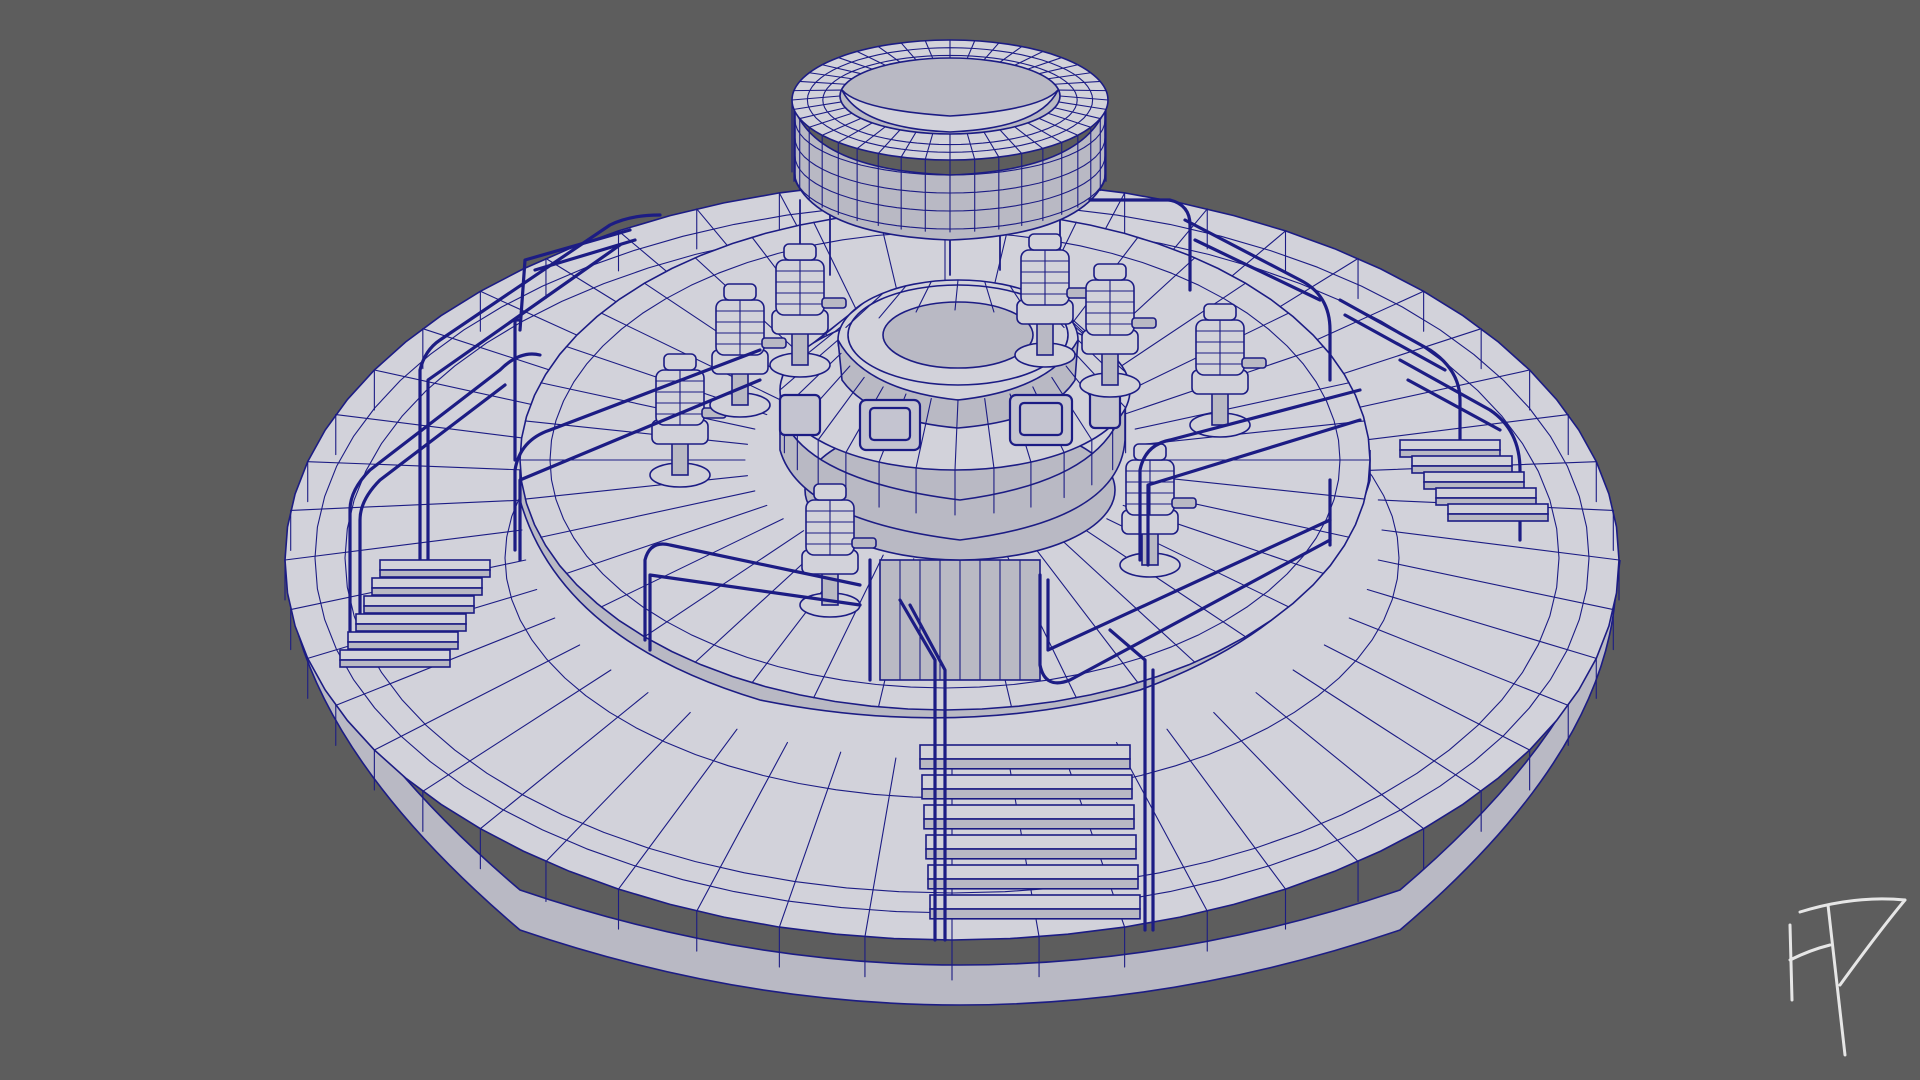  Describe the element at coordinates (1847, 979) in the screenshot. I see `artist-monogram-signature: HT` at that location.